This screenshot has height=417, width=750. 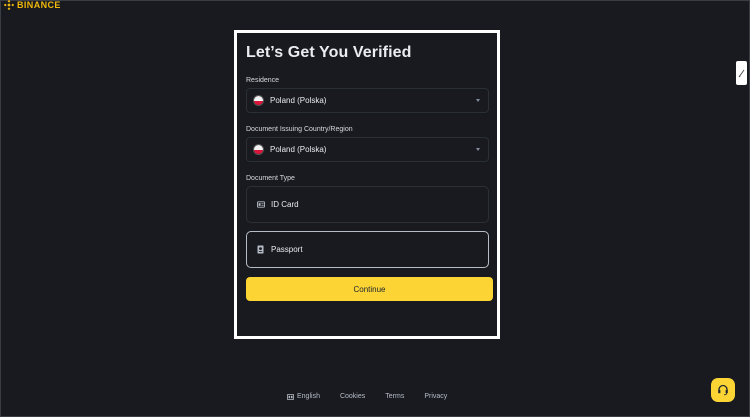 I want to click on document-option-label: ID Card, so click(x=285, y=204).